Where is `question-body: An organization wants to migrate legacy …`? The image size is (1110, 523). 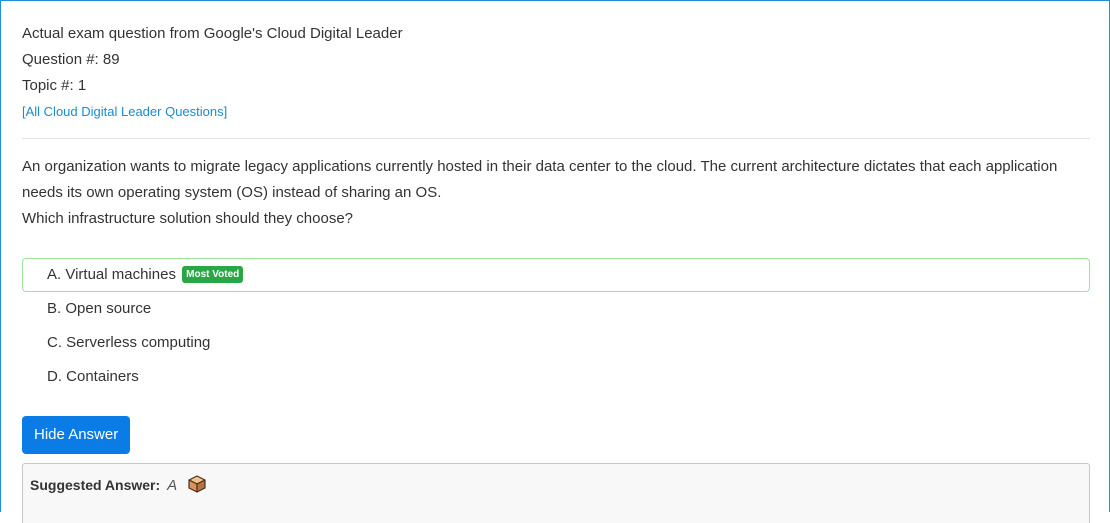
question-body: An organization wants to migrate legacy … is located at coordinates (540, 179).